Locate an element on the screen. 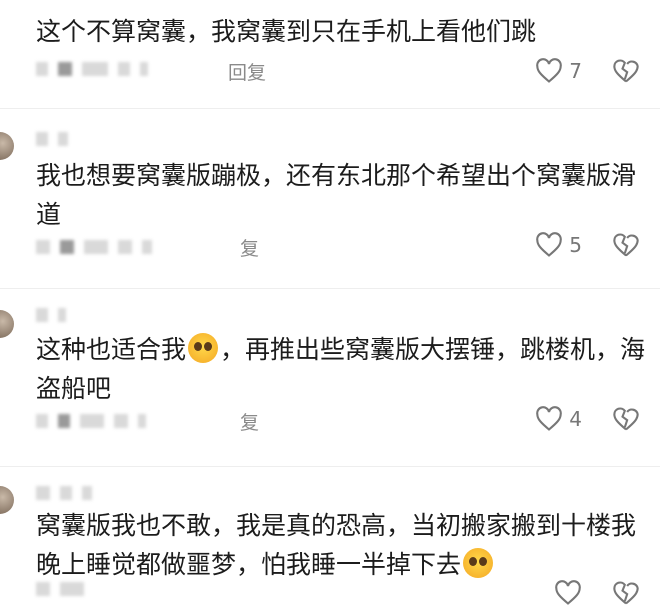  like-count: 7 is located at coordinates (575, 71).